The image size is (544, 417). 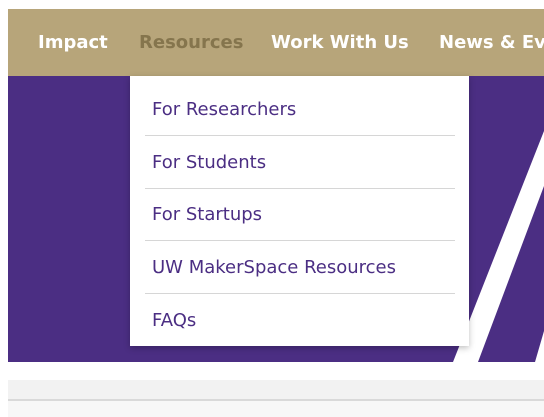 I want to click on dropdown-item-faqs: FAQs, so click(x=300, y=321).